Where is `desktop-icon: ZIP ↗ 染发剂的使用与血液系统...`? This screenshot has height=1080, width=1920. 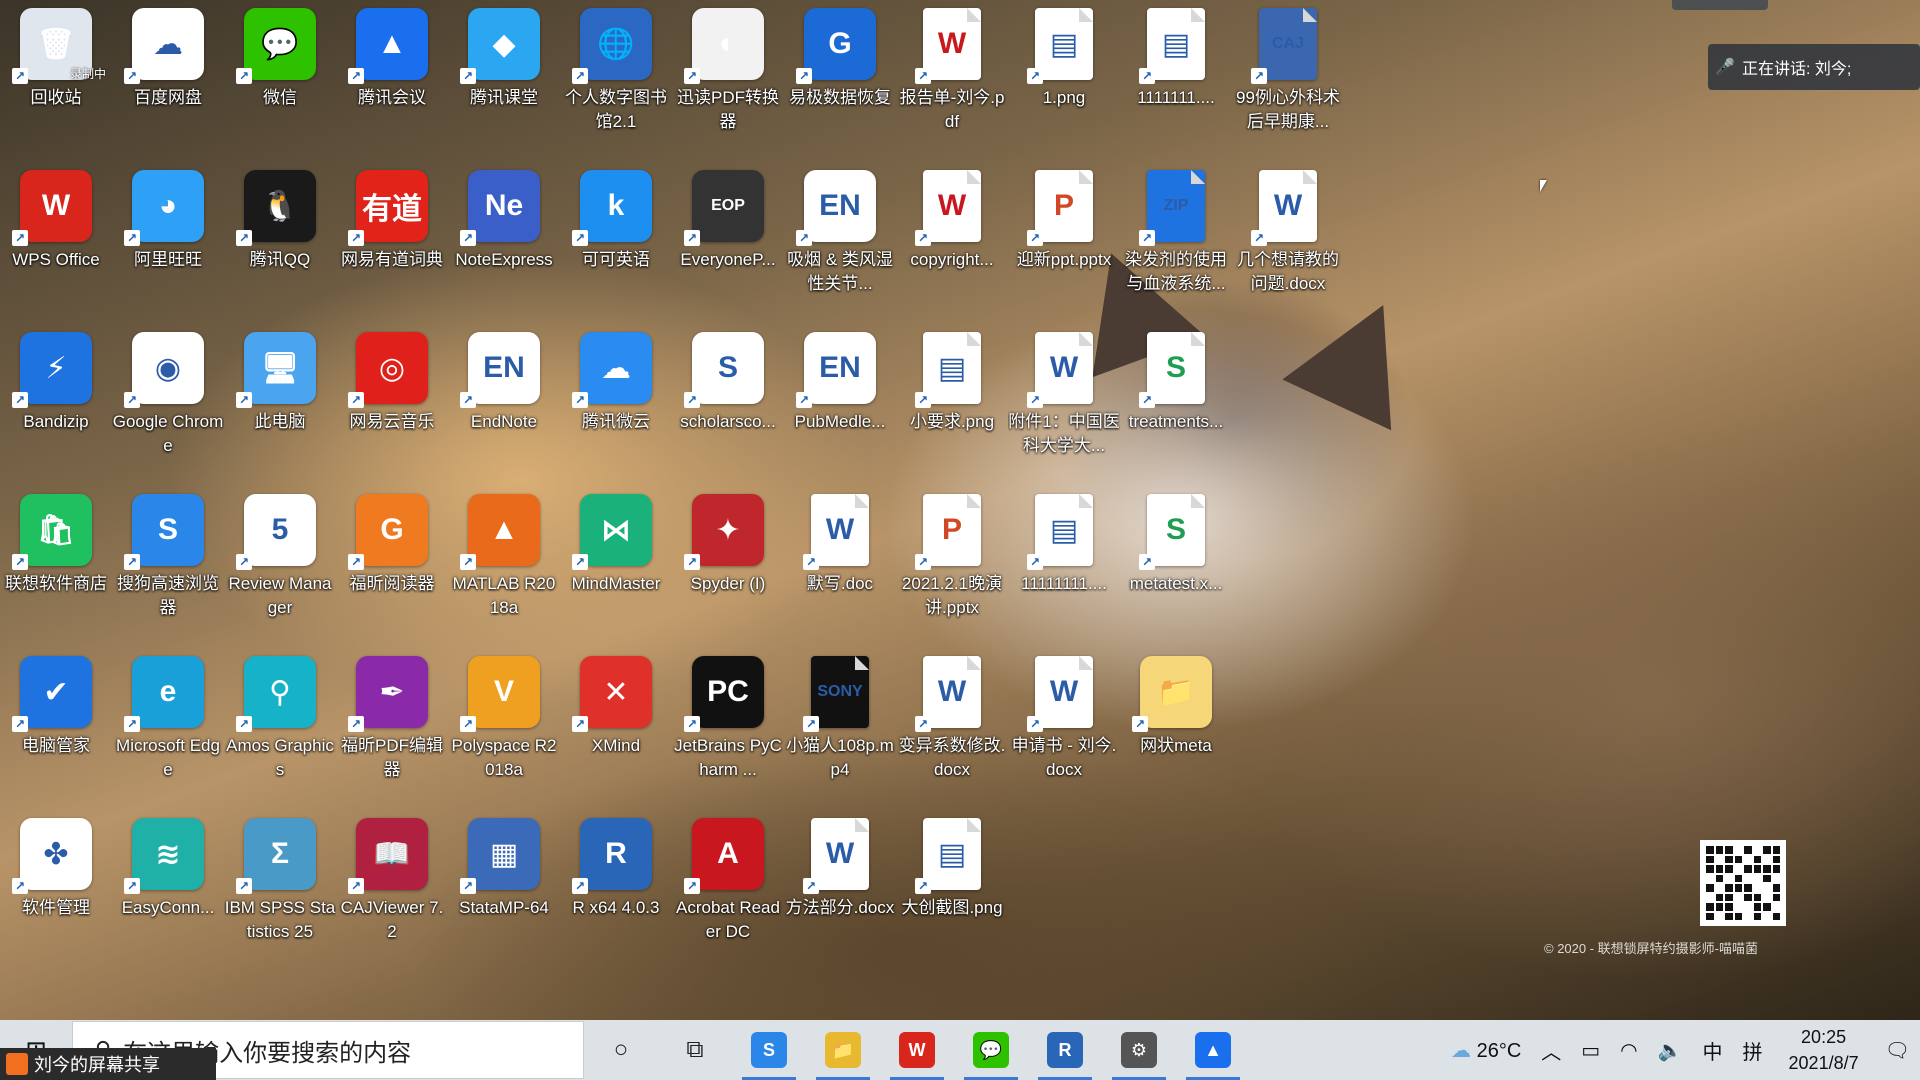
desktop-icon: ZIP ↗ 染发剂的使用与血液系统... is located at coordinates (1176, 239).